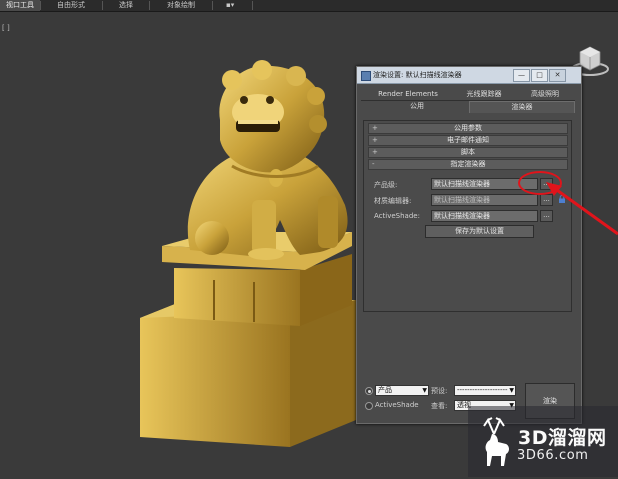 Image resolution: width=618 pixels, height=479 pixels. What do you see at coordinates (385, 390) in the screenshot?
I see `render-mode-value: 产品` at bounding box center [385, 390].